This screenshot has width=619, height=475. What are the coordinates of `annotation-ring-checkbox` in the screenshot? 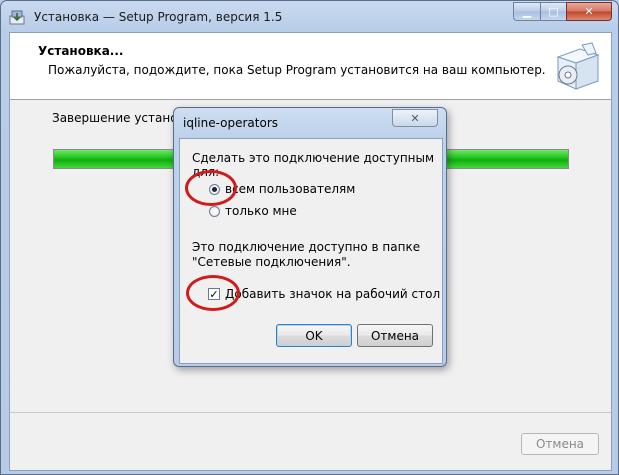 It's located at (213, 293).